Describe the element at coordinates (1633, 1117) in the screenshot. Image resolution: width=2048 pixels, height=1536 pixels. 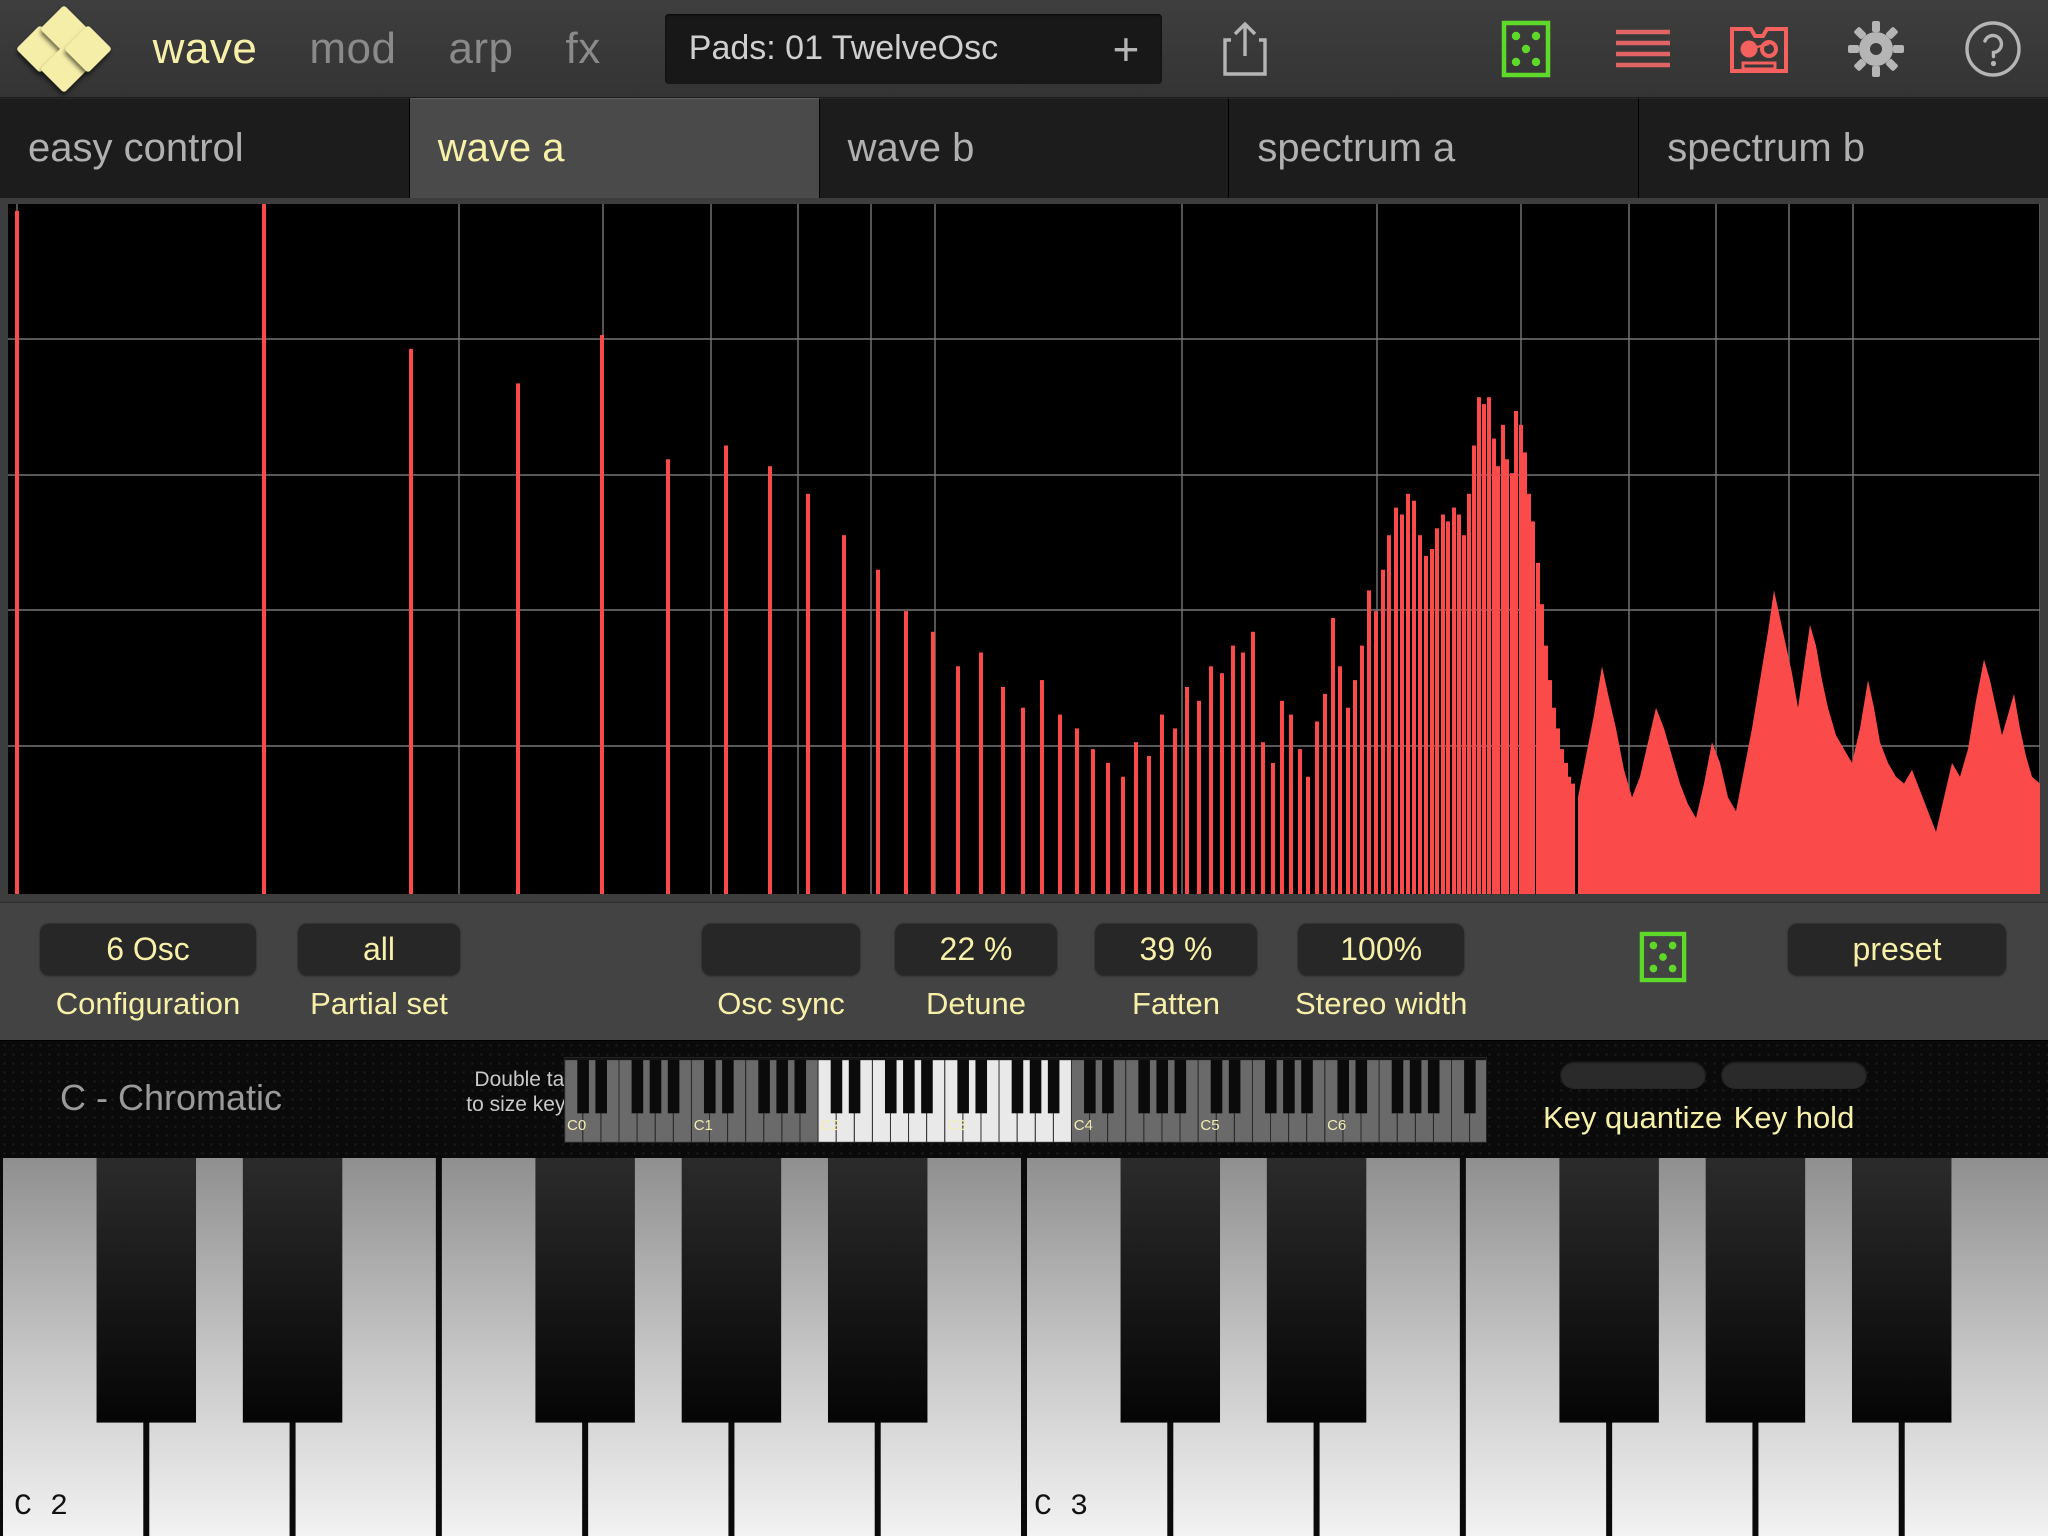
I see `key-quantize-label: Key quantize` at that location.